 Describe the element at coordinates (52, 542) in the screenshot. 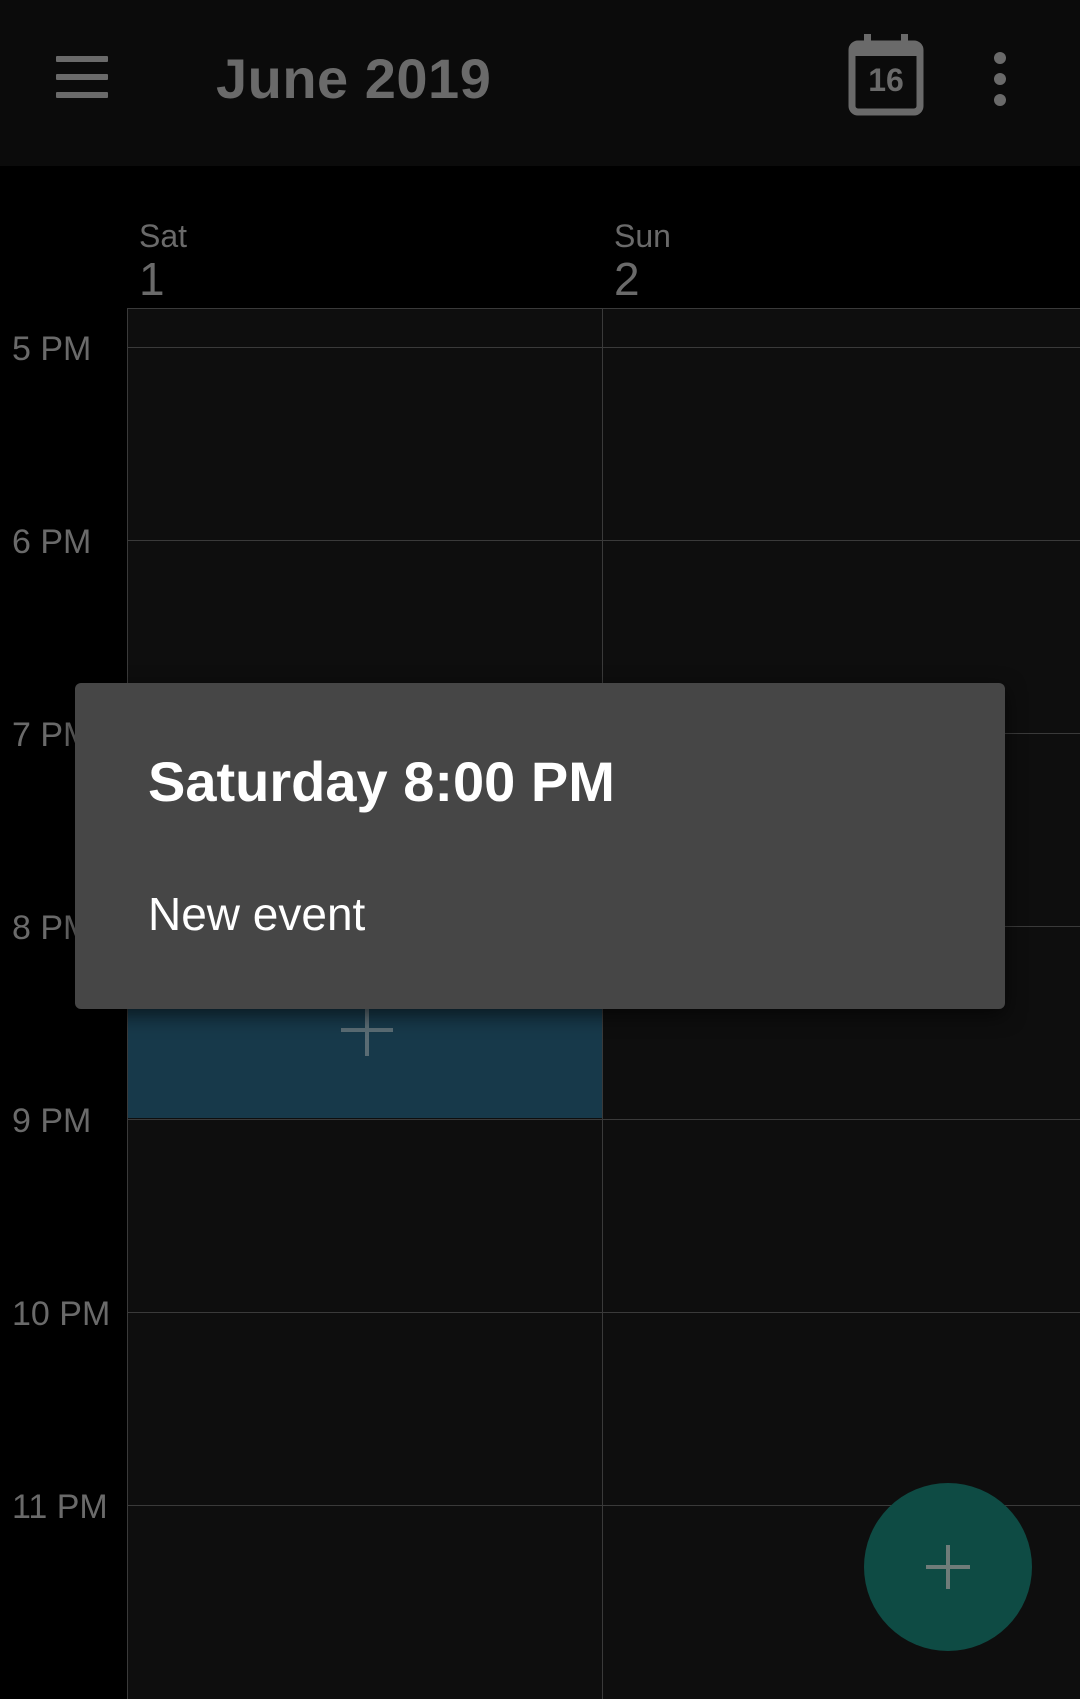

I see `time-label: 6 PM` at that location.